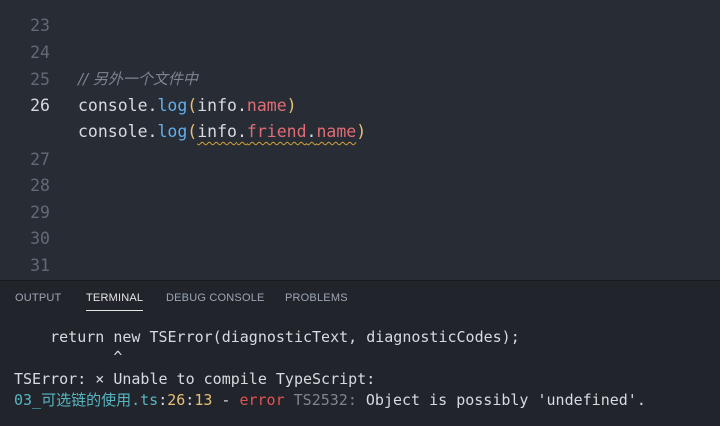 The image size is (720, 426). I want to click on tab-problems: PROBLEMS, so click(316, 301).